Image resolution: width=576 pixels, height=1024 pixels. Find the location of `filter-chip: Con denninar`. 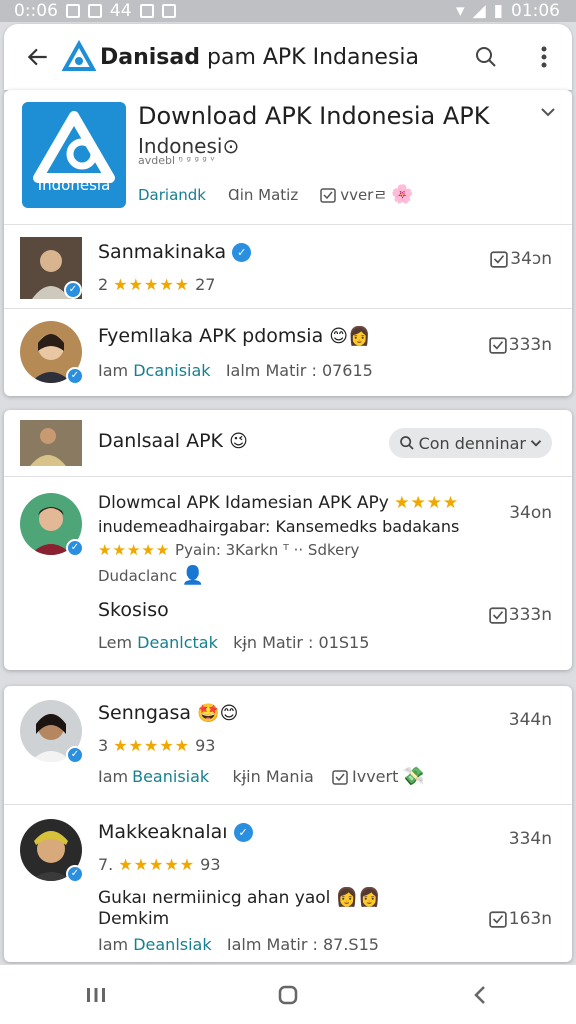

filter-chip: Con denninar is located at coordinates (470, 443).